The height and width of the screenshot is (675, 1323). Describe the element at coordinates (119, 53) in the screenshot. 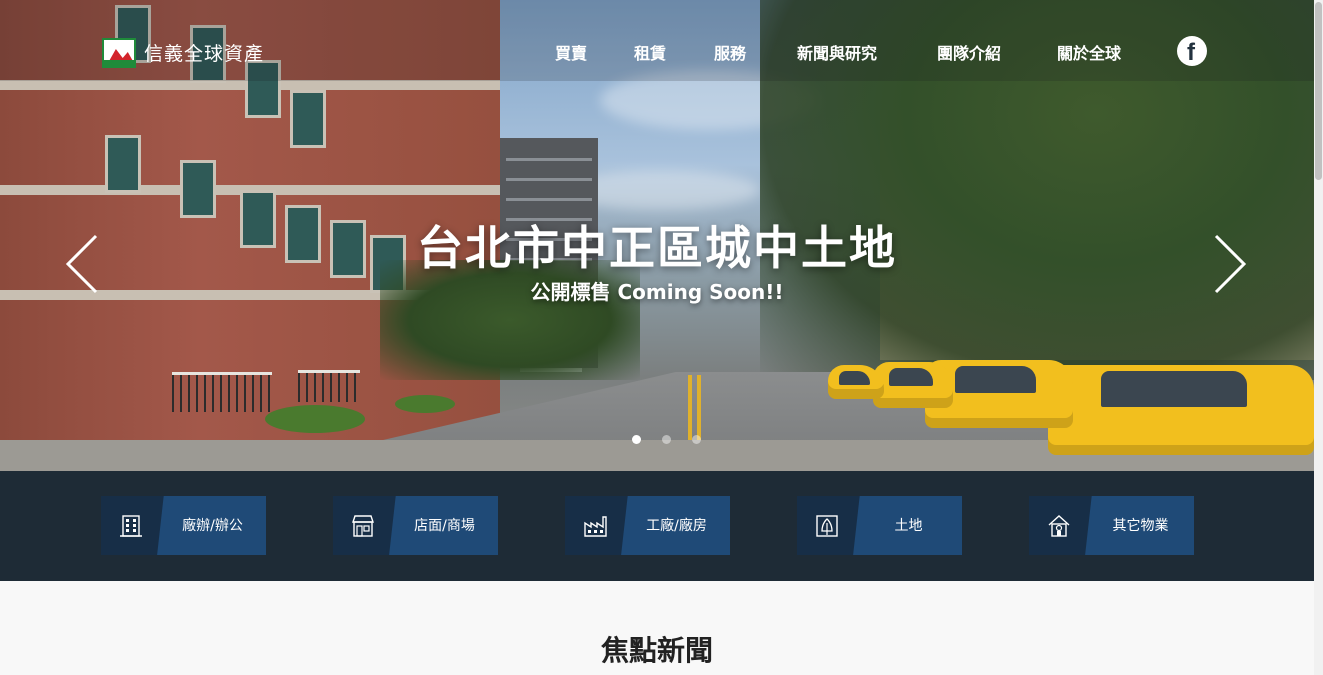

I see `logo-mountain-icon` at that location.